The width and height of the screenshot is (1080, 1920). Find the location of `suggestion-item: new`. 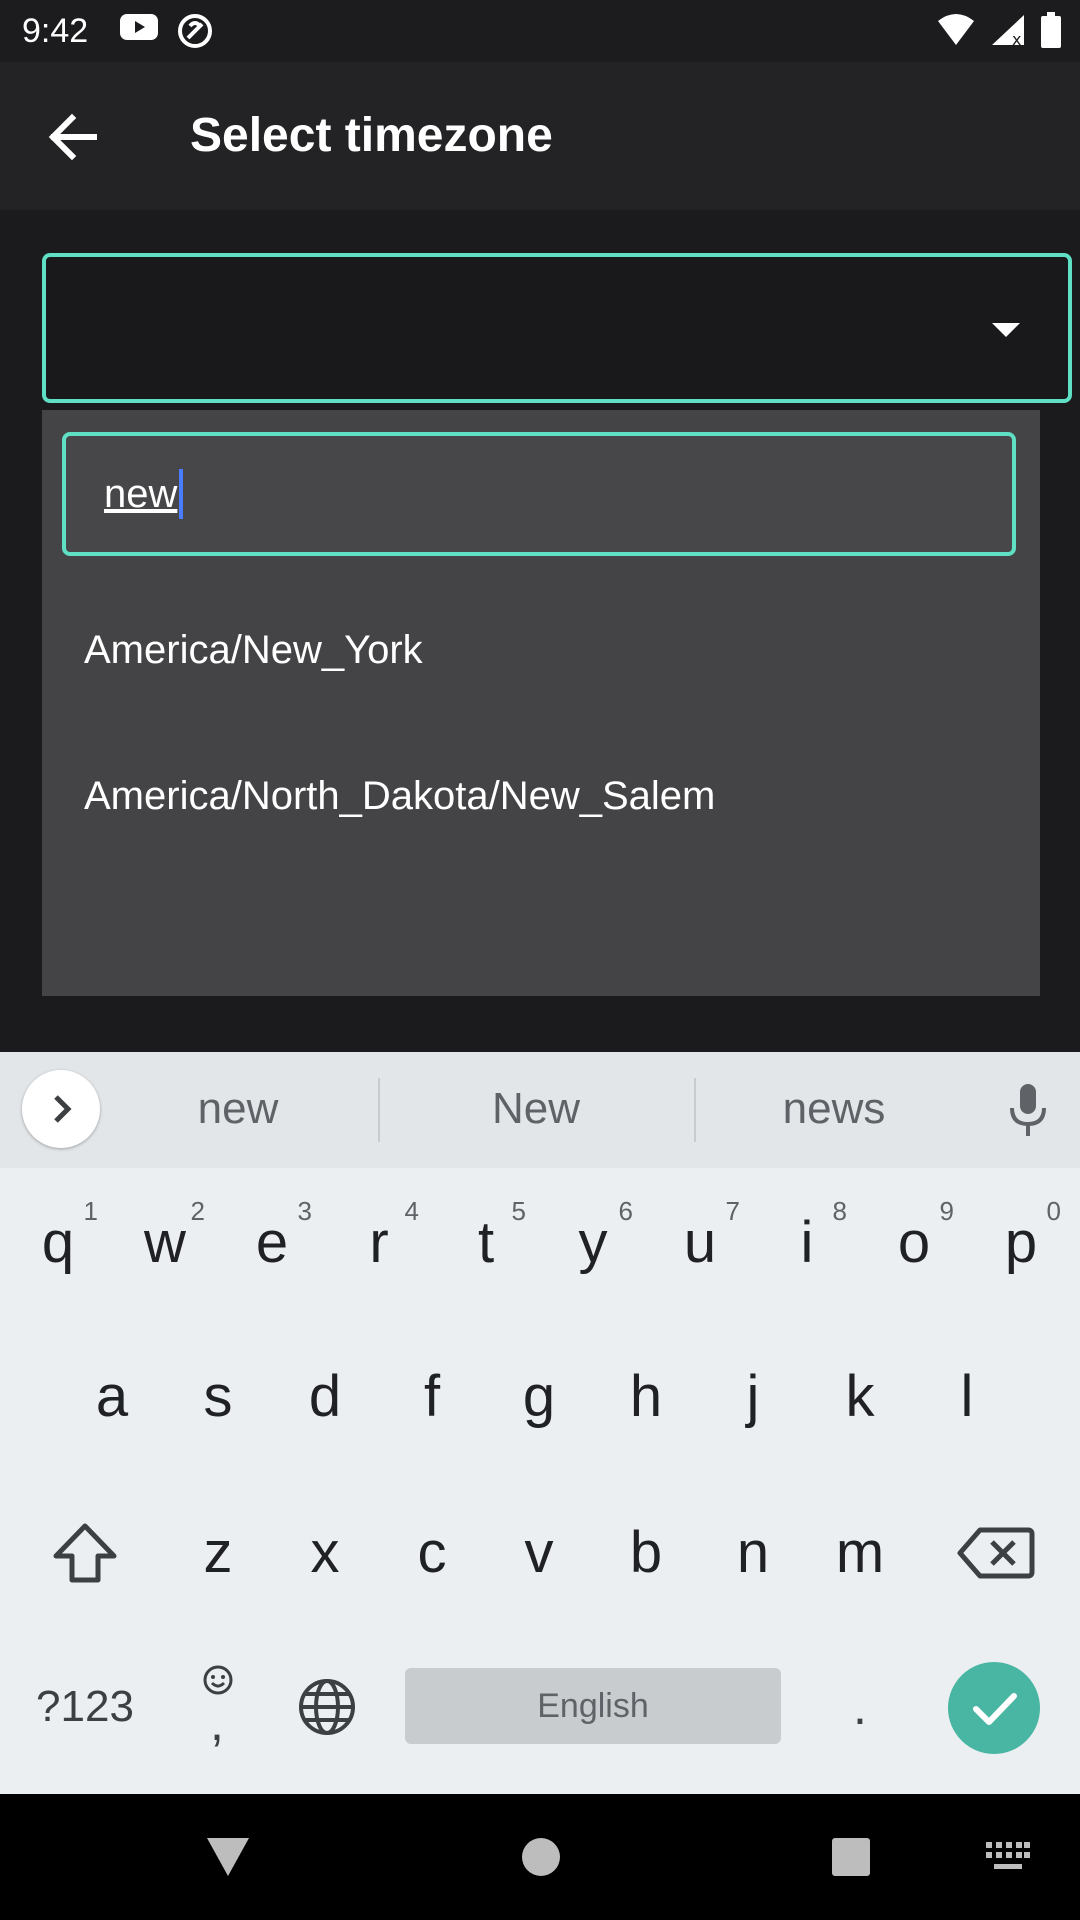

suggestion-item: new is located at coordinates (238, 1109).